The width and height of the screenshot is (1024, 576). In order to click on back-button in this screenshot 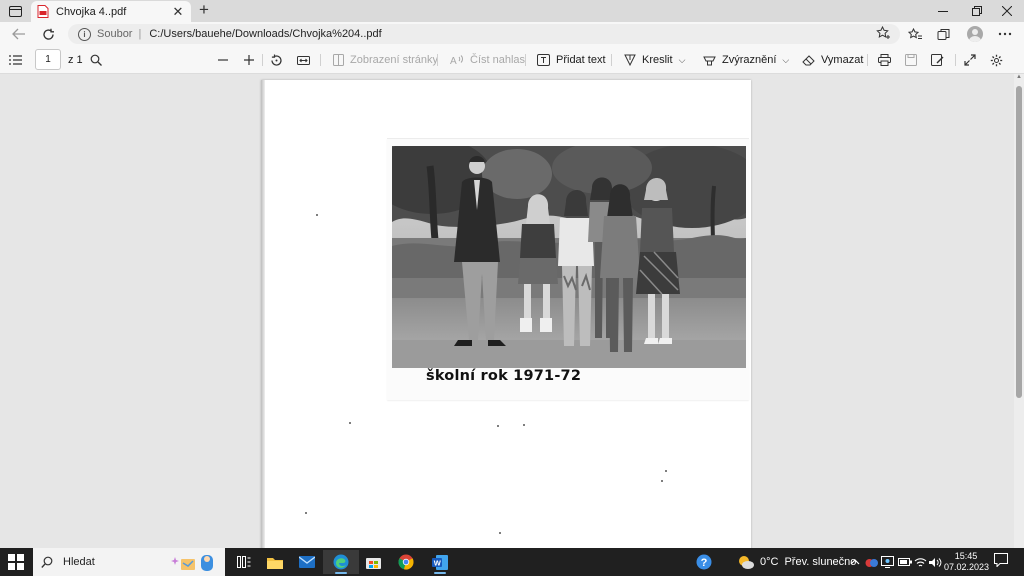, I will do `click(19, 34)`.